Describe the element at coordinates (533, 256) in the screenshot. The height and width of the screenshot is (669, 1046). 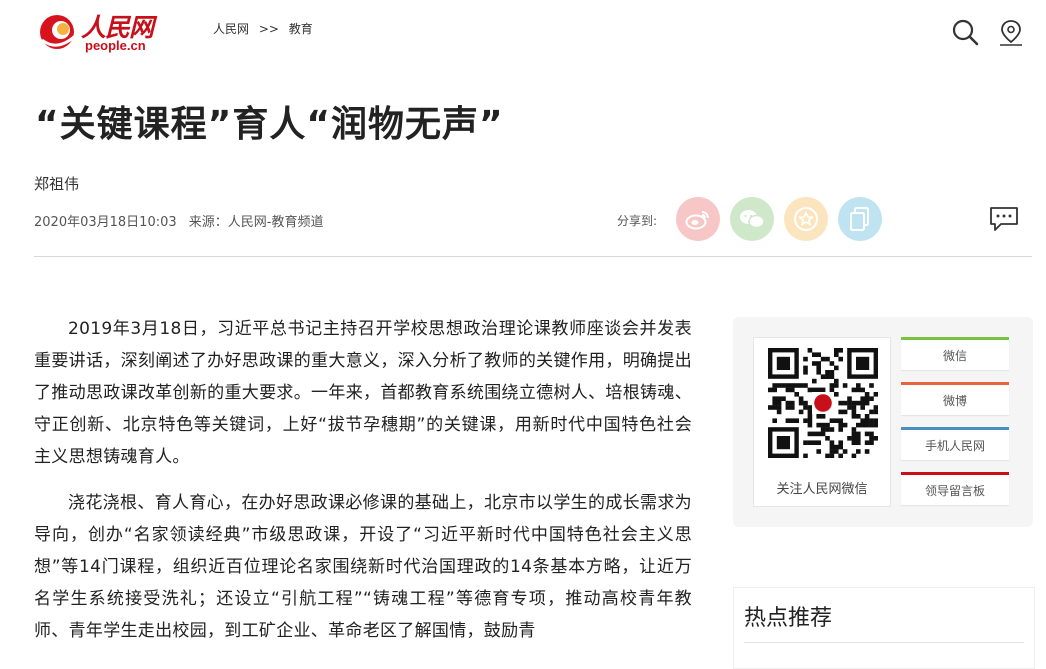
I see `header-divider` at that location.